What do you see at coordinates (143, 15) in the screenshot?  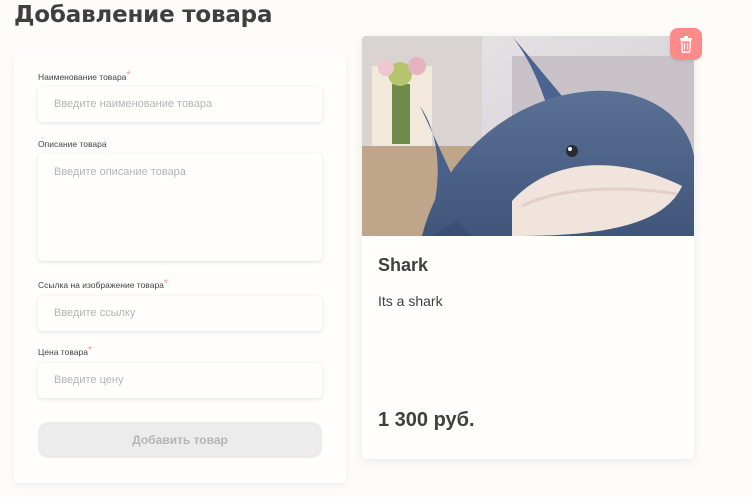 I see `page-title: Добавление товара` at bounding box center [143, 15].